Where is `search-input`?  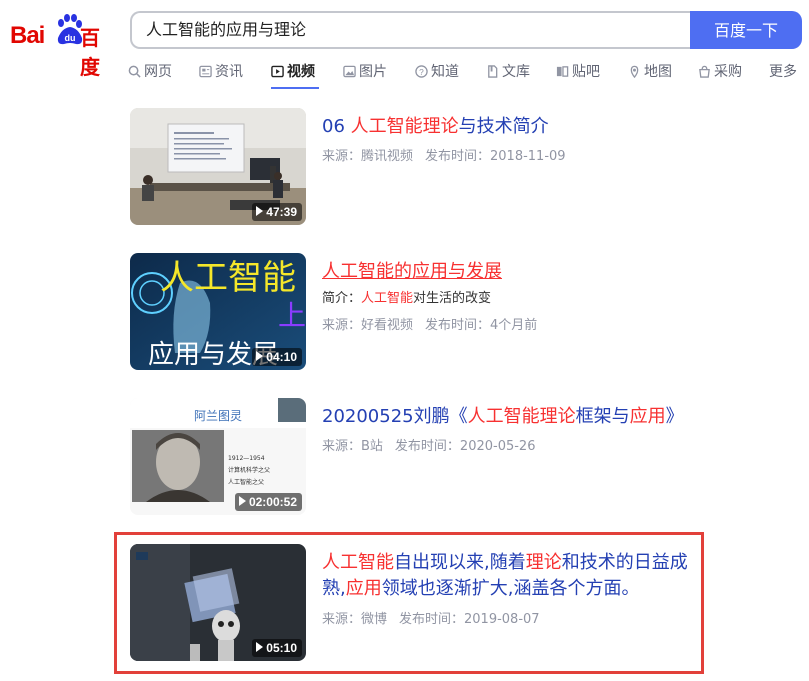 search-input is located at coordinates (411, 30).